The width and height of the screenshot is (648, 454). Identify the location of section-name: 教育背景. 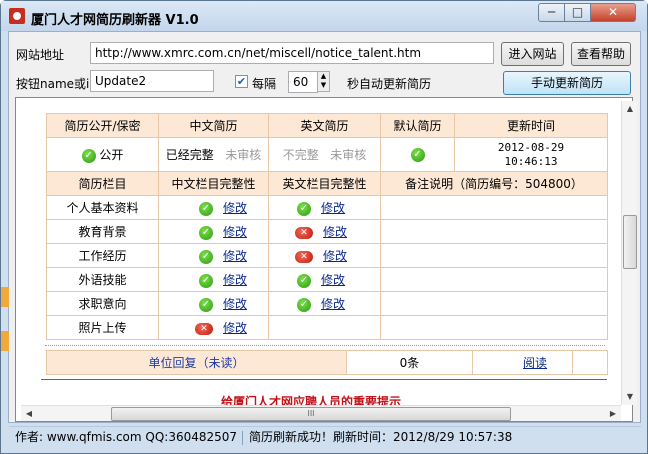
(102, 231).